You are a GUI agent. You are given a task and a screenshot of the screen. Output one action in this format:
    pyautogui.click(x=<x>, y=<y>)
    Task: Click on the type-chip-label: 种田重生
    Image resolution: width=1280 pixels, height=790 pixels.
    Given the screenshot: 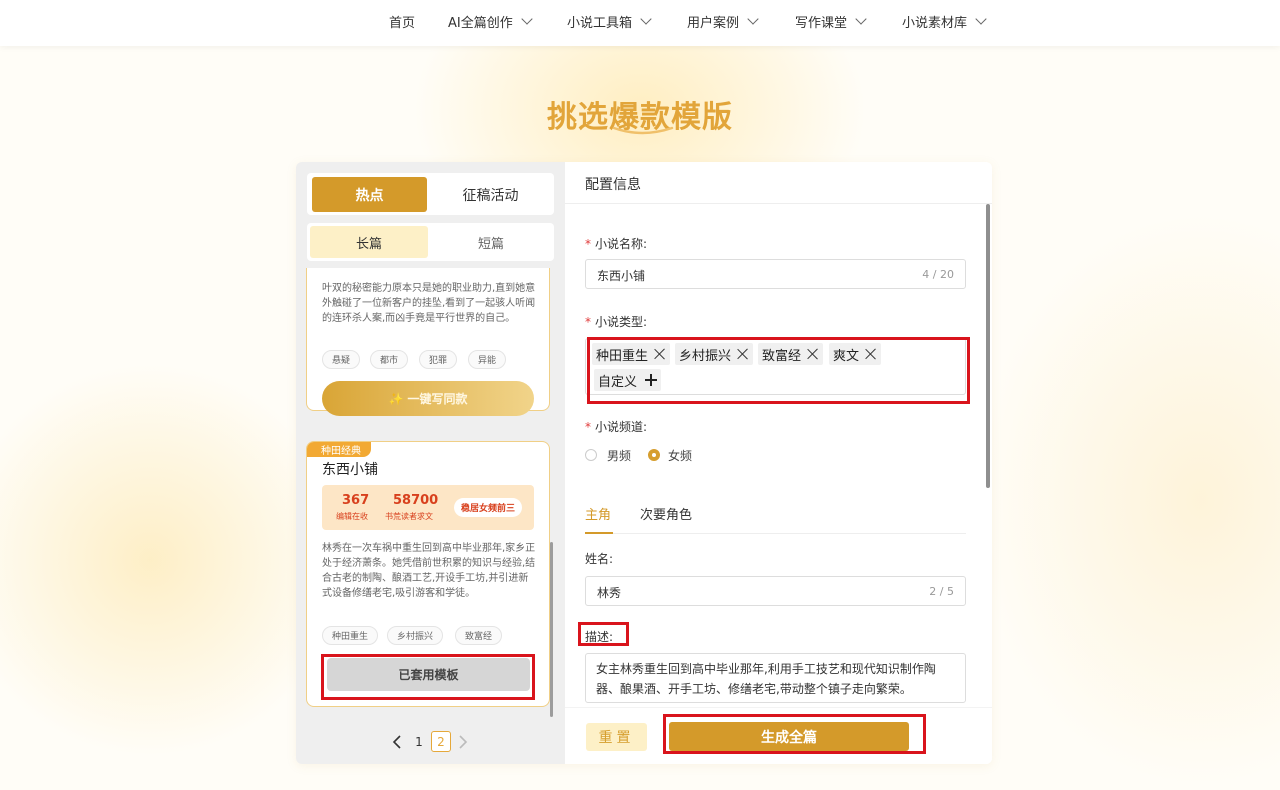 What is the action you would take?
    pyautogui.click(x=622, y=356)
    